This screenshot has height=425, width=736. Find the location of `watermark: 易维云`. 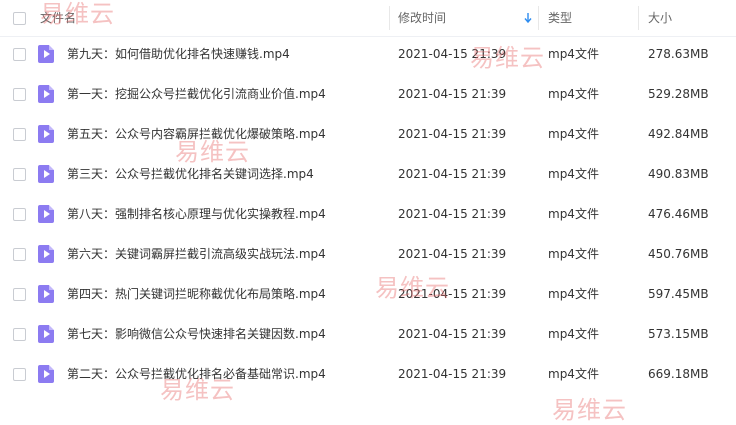

watermark: 易维云 is located at coordinates (589, 410).